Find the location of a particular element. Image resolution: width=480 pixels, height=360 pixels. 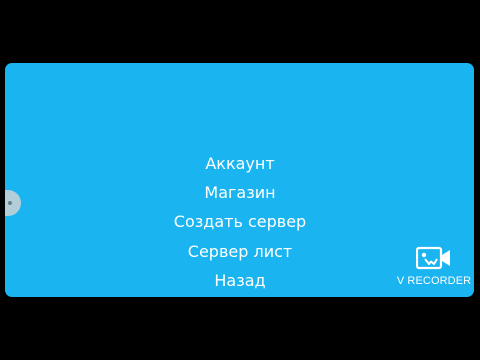

menu-item-label: Магазин is located at coordinates (240, 192).